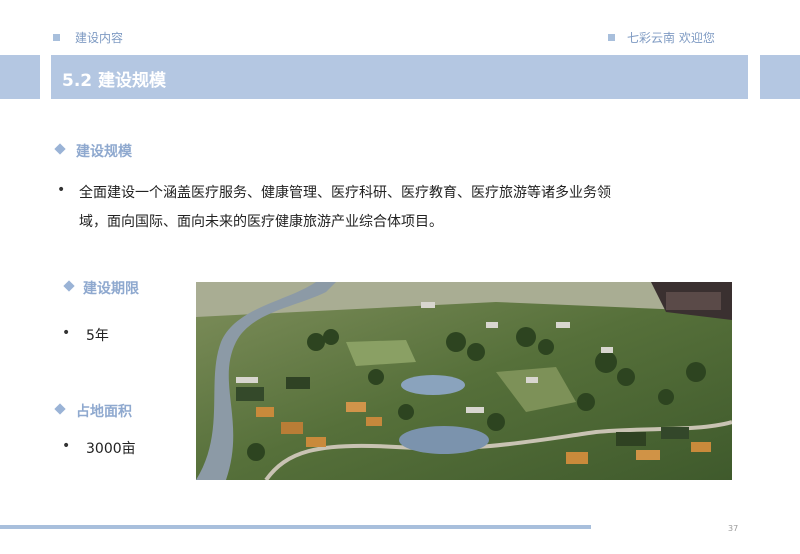 This screenshot has width=800, height=554. Describe the element at coordinates (114, 81) in the screenshot. I see `page-title: 5.2 建设规模` at that location.